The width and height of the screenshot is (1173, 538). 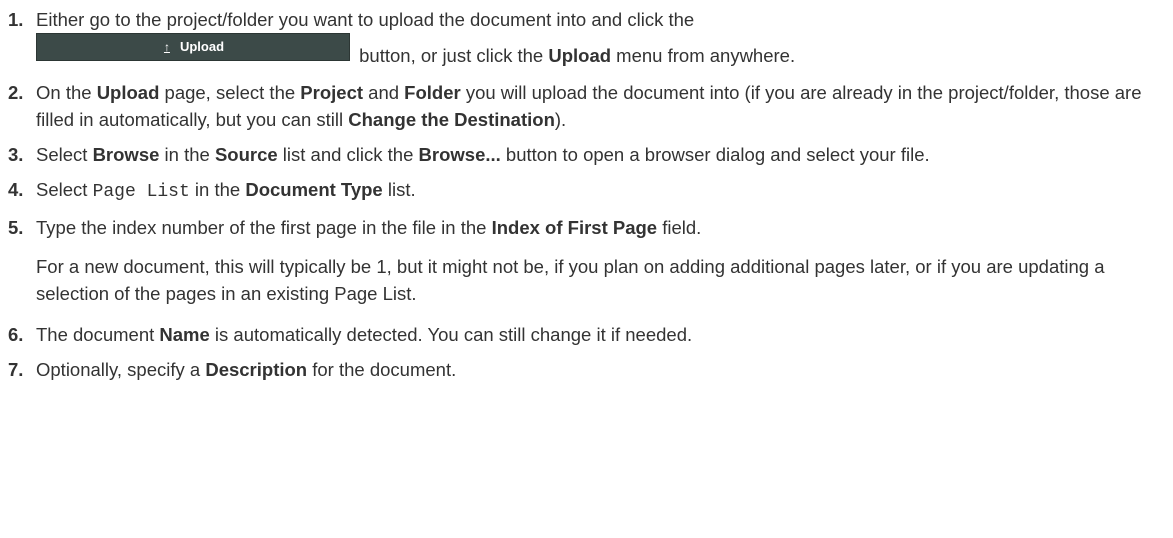 What do you see at coordinates (64, 154) in the screenshot?
I see `step-3-text-1: Select` at bounding box center [64, 154].